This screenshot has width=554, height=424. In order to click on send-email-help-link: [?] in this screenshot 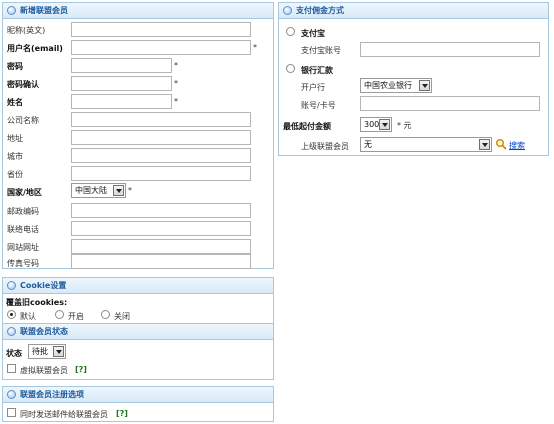, I will do `click(122, 413)`.